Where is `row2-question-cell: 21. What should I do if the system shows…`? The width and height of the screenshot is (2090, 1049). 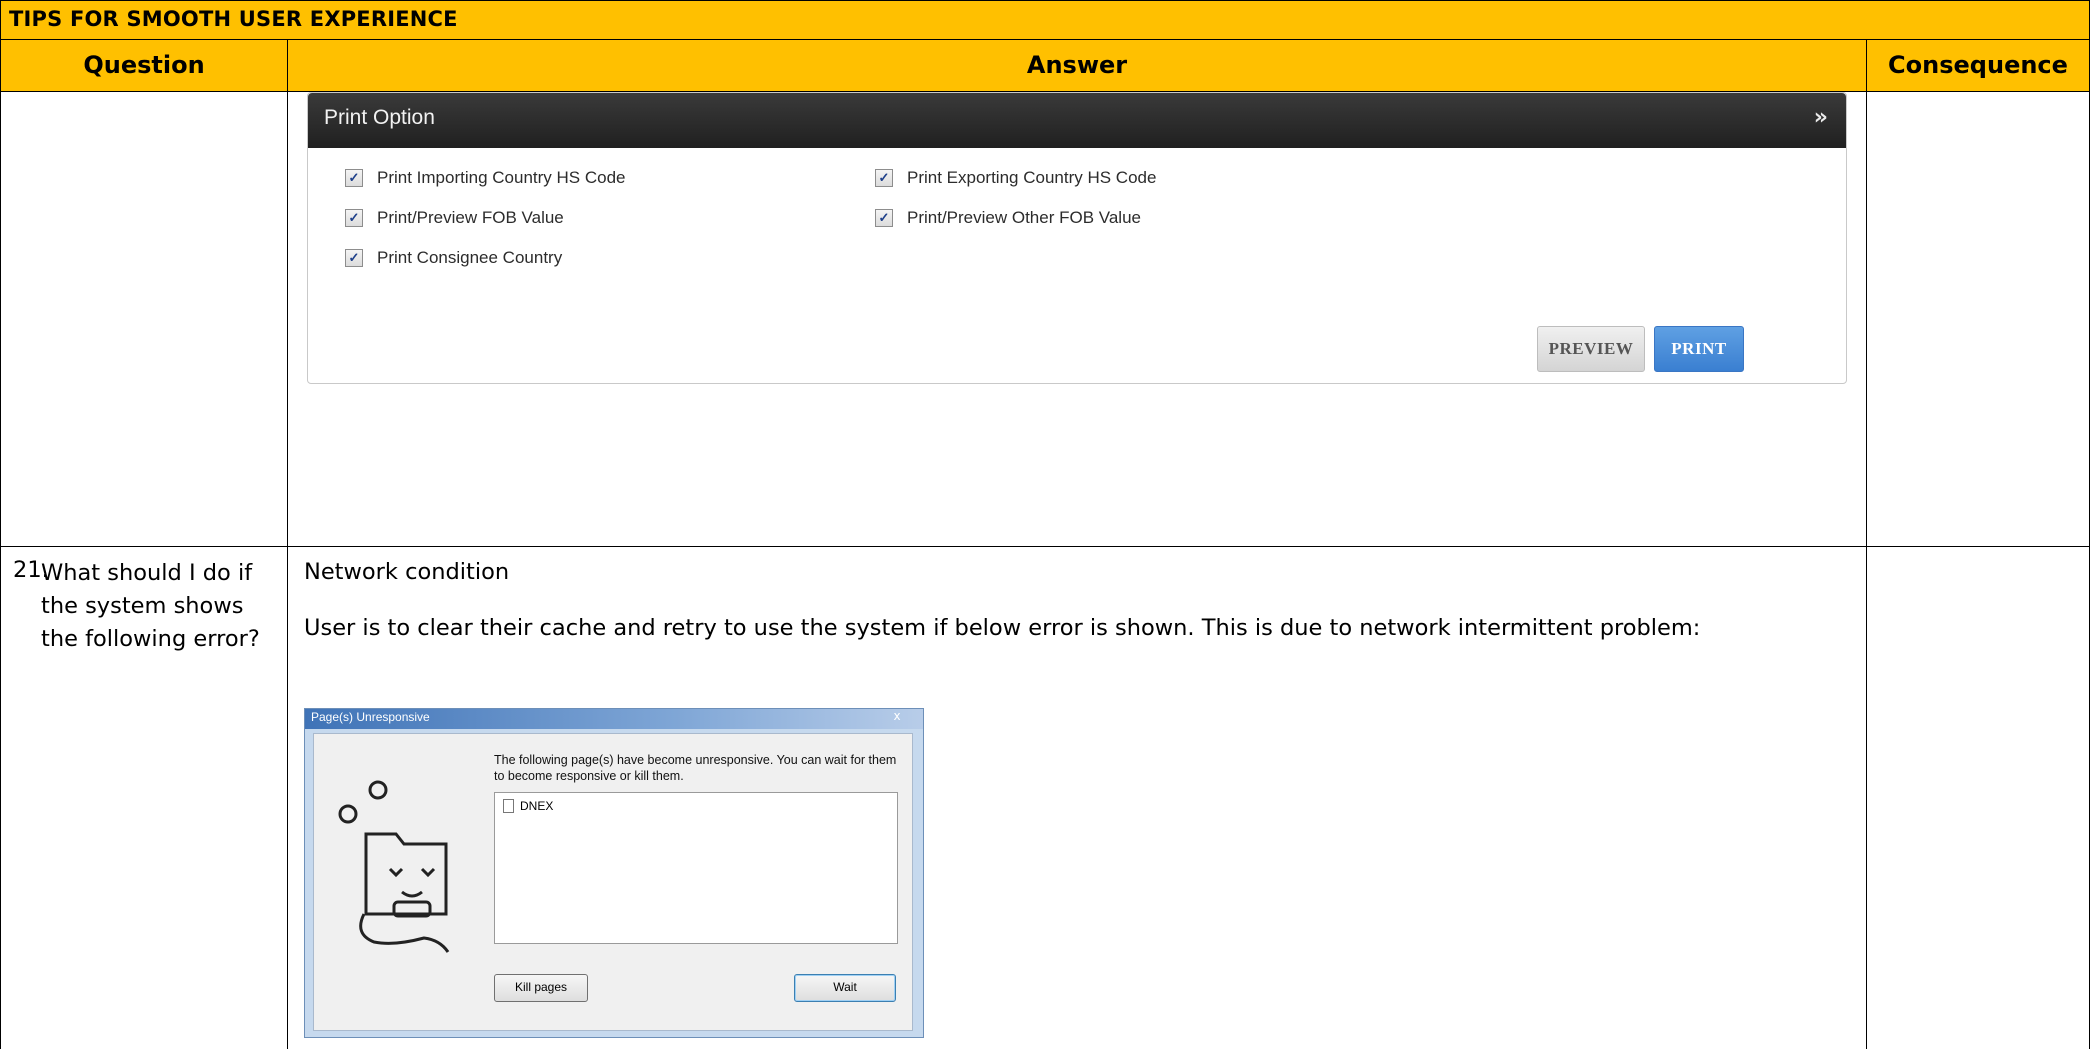
row2-question-cell: 21. What should I do if the system shows… is located at coordinates (144, 797).